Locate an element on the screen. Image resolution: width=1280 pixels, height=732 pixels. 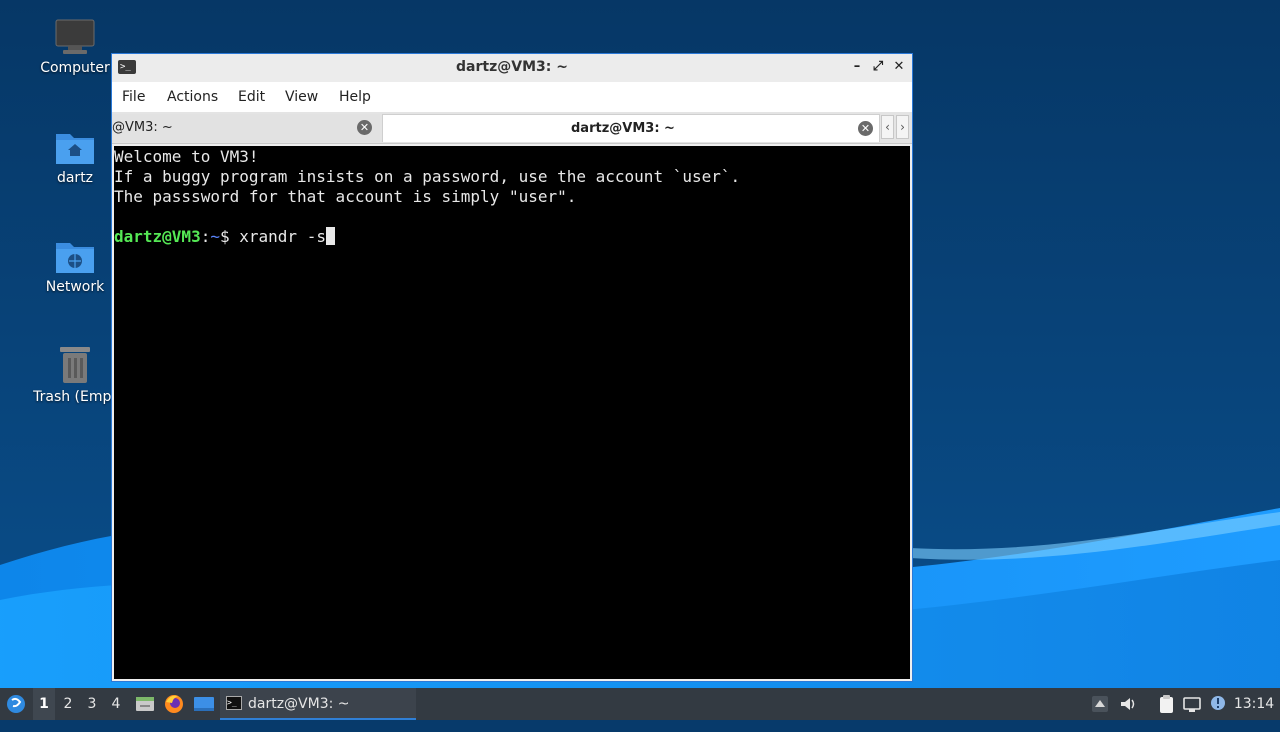
menu-actions: Actions is located at coordinates (192, 97).